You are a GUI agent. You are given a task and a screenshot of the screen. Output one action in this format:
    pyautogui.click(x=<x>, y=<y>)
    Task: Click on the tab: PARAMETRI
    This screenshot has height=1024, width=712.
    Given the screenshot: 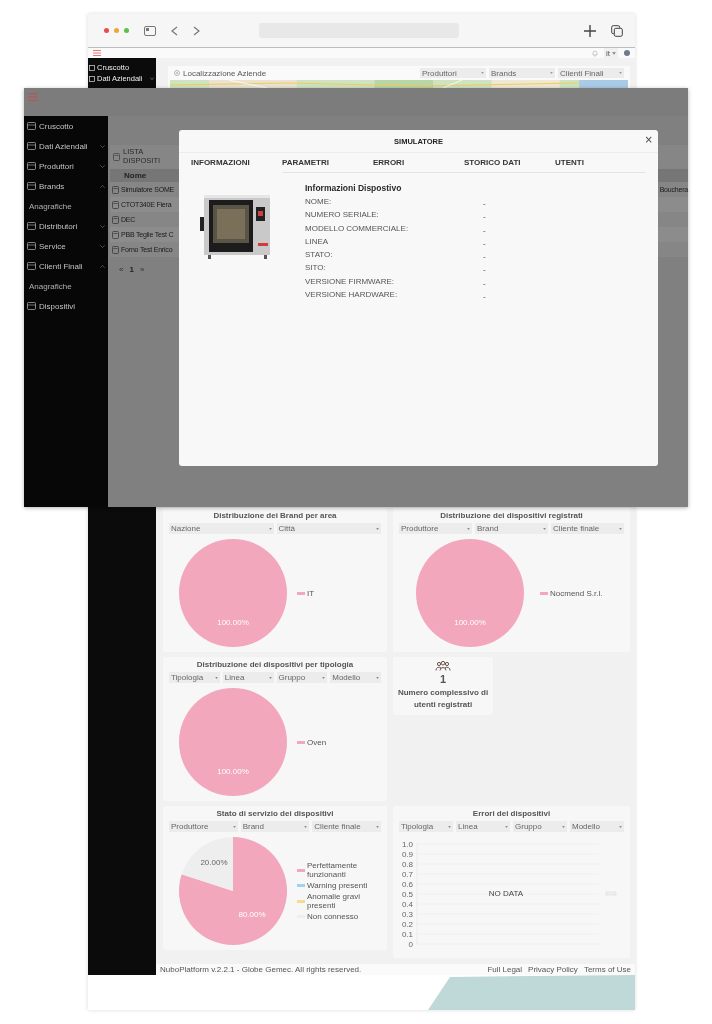 What is the action you would take?
    pyautogui.click(x=327, y=163)
    